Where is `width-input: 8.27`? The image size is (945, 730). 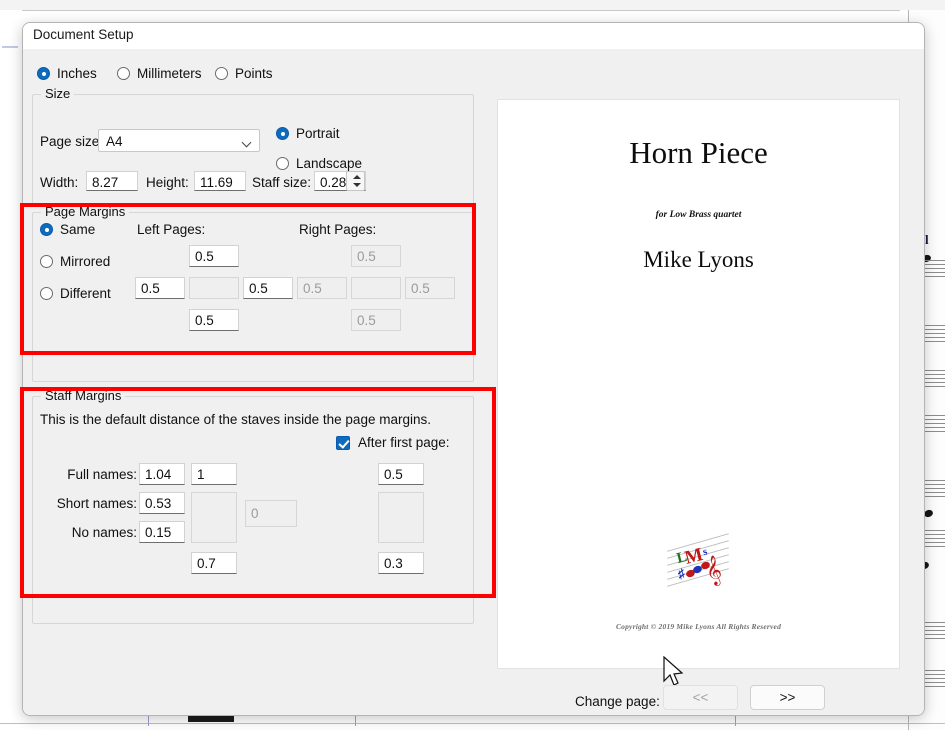 width-input: 8.27 is located at coordinates (112, 181).